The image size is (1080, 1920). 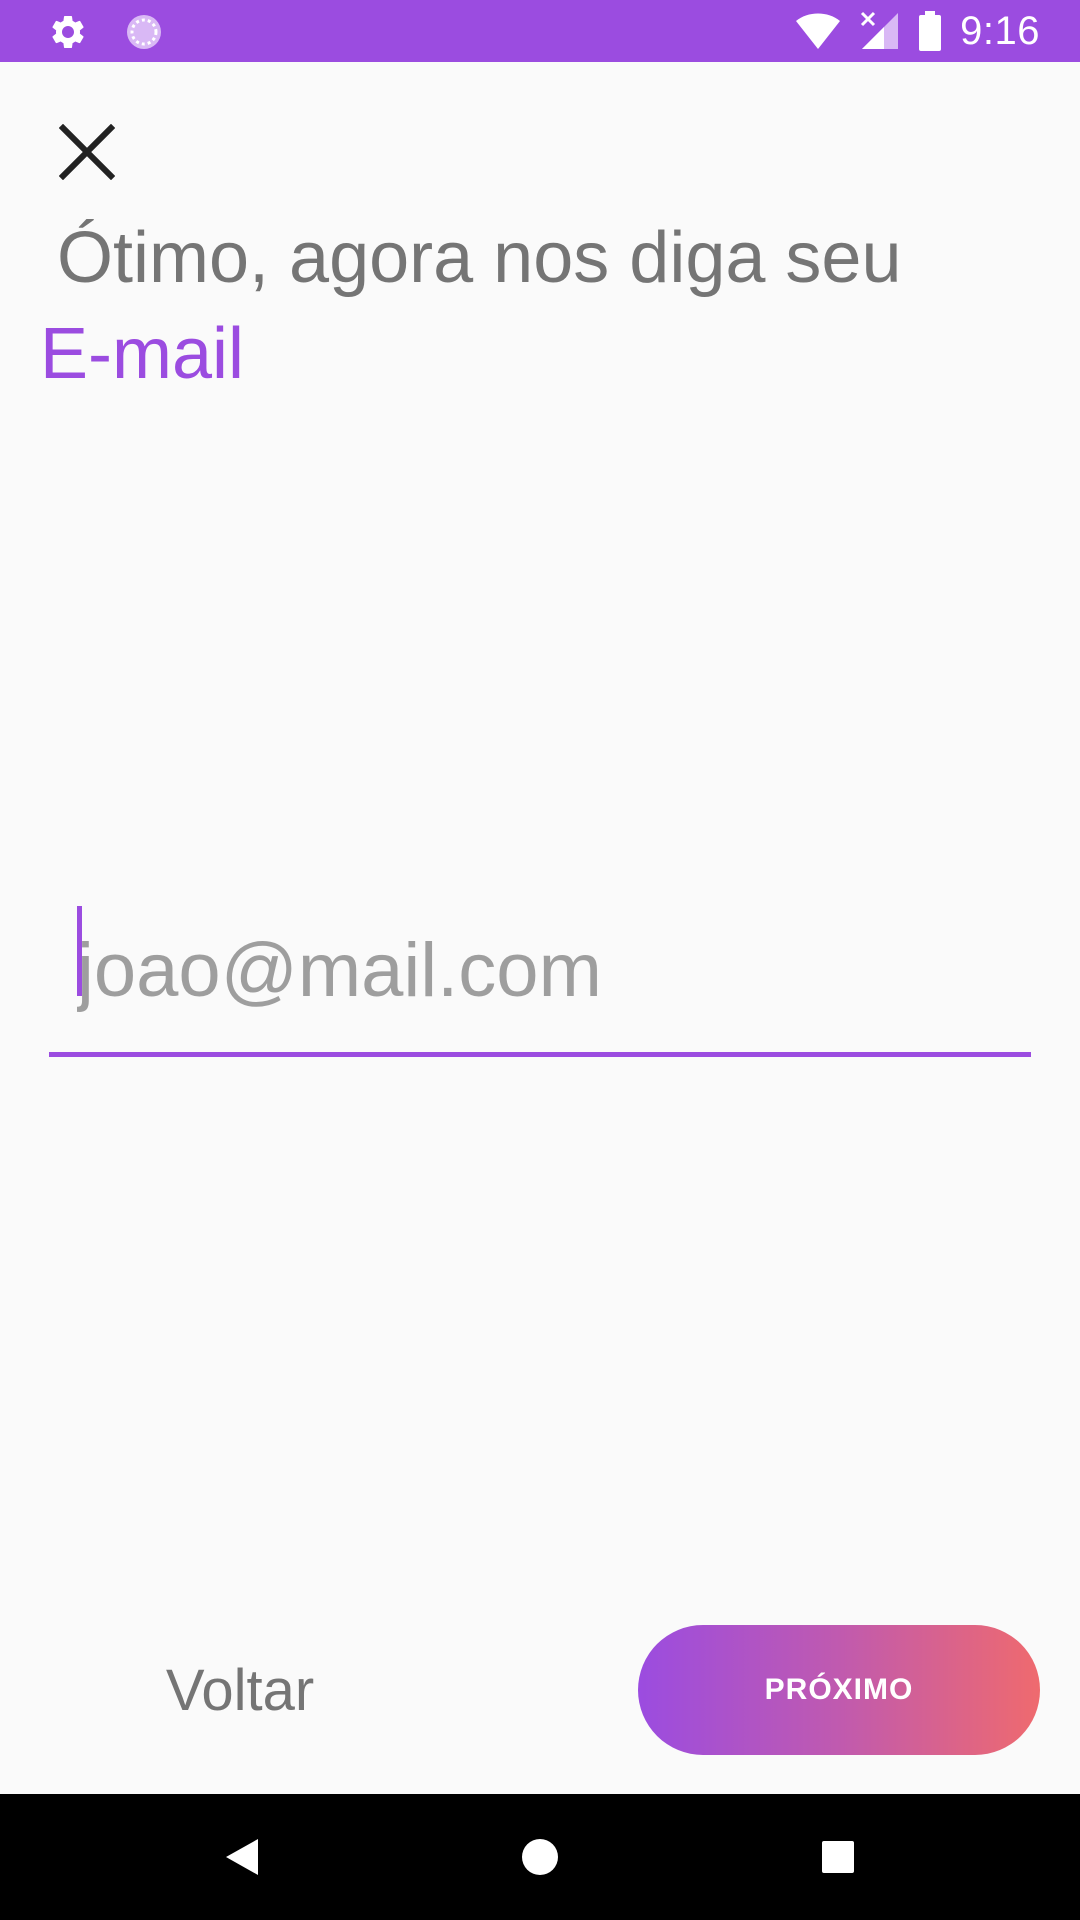 I want to click on email-field-underline, so click(x=540, y=1054).